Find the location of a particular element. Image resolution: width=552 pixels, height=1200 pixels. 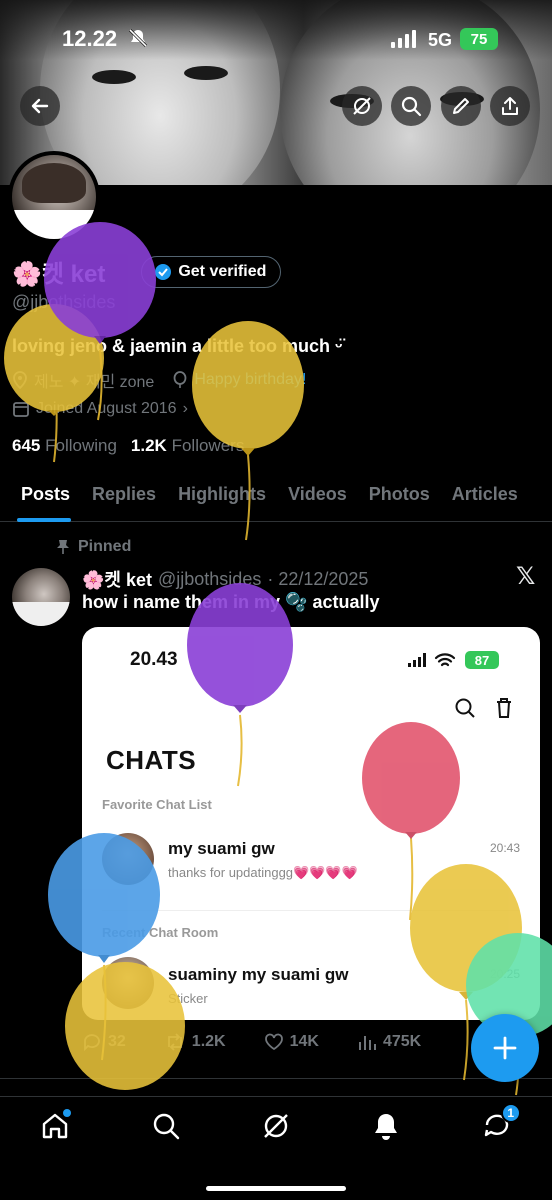

pinned-text: Pinned is located at coordinates (105, 546).